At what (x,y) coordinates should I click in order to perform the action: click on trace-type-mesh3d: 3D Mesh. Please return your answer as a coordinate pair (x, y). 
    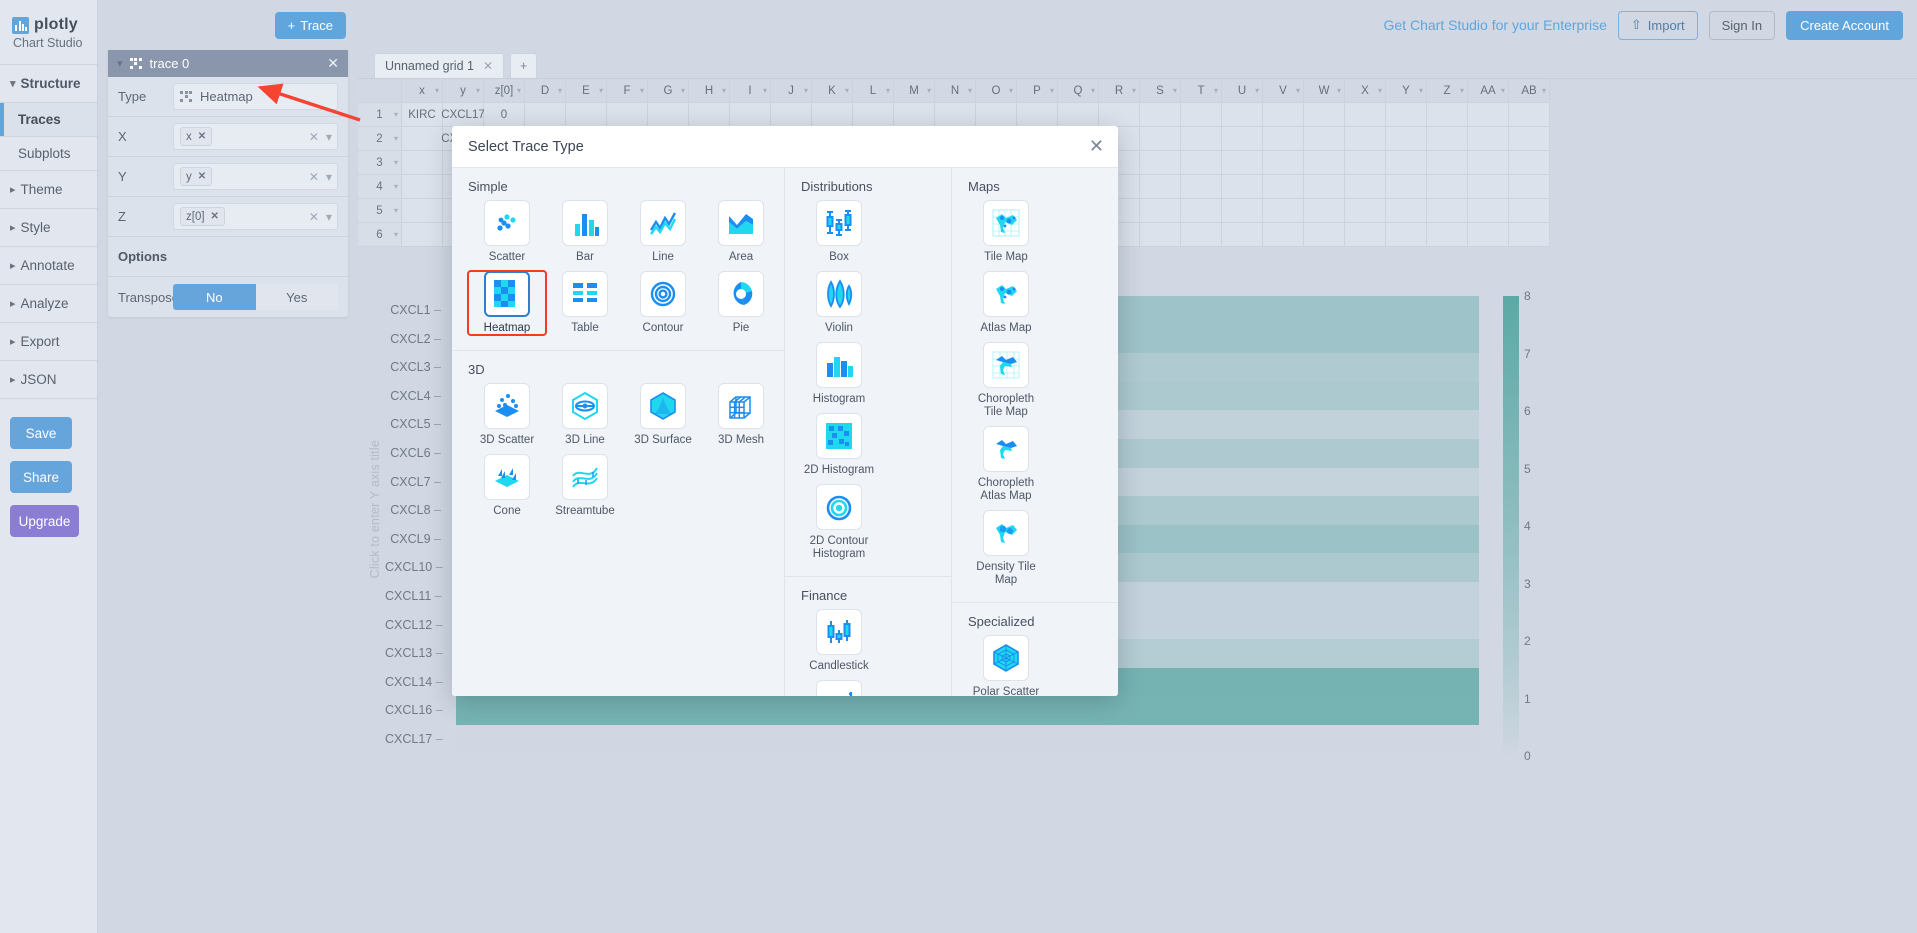
    Looking at the image, I should click on (741, 415).